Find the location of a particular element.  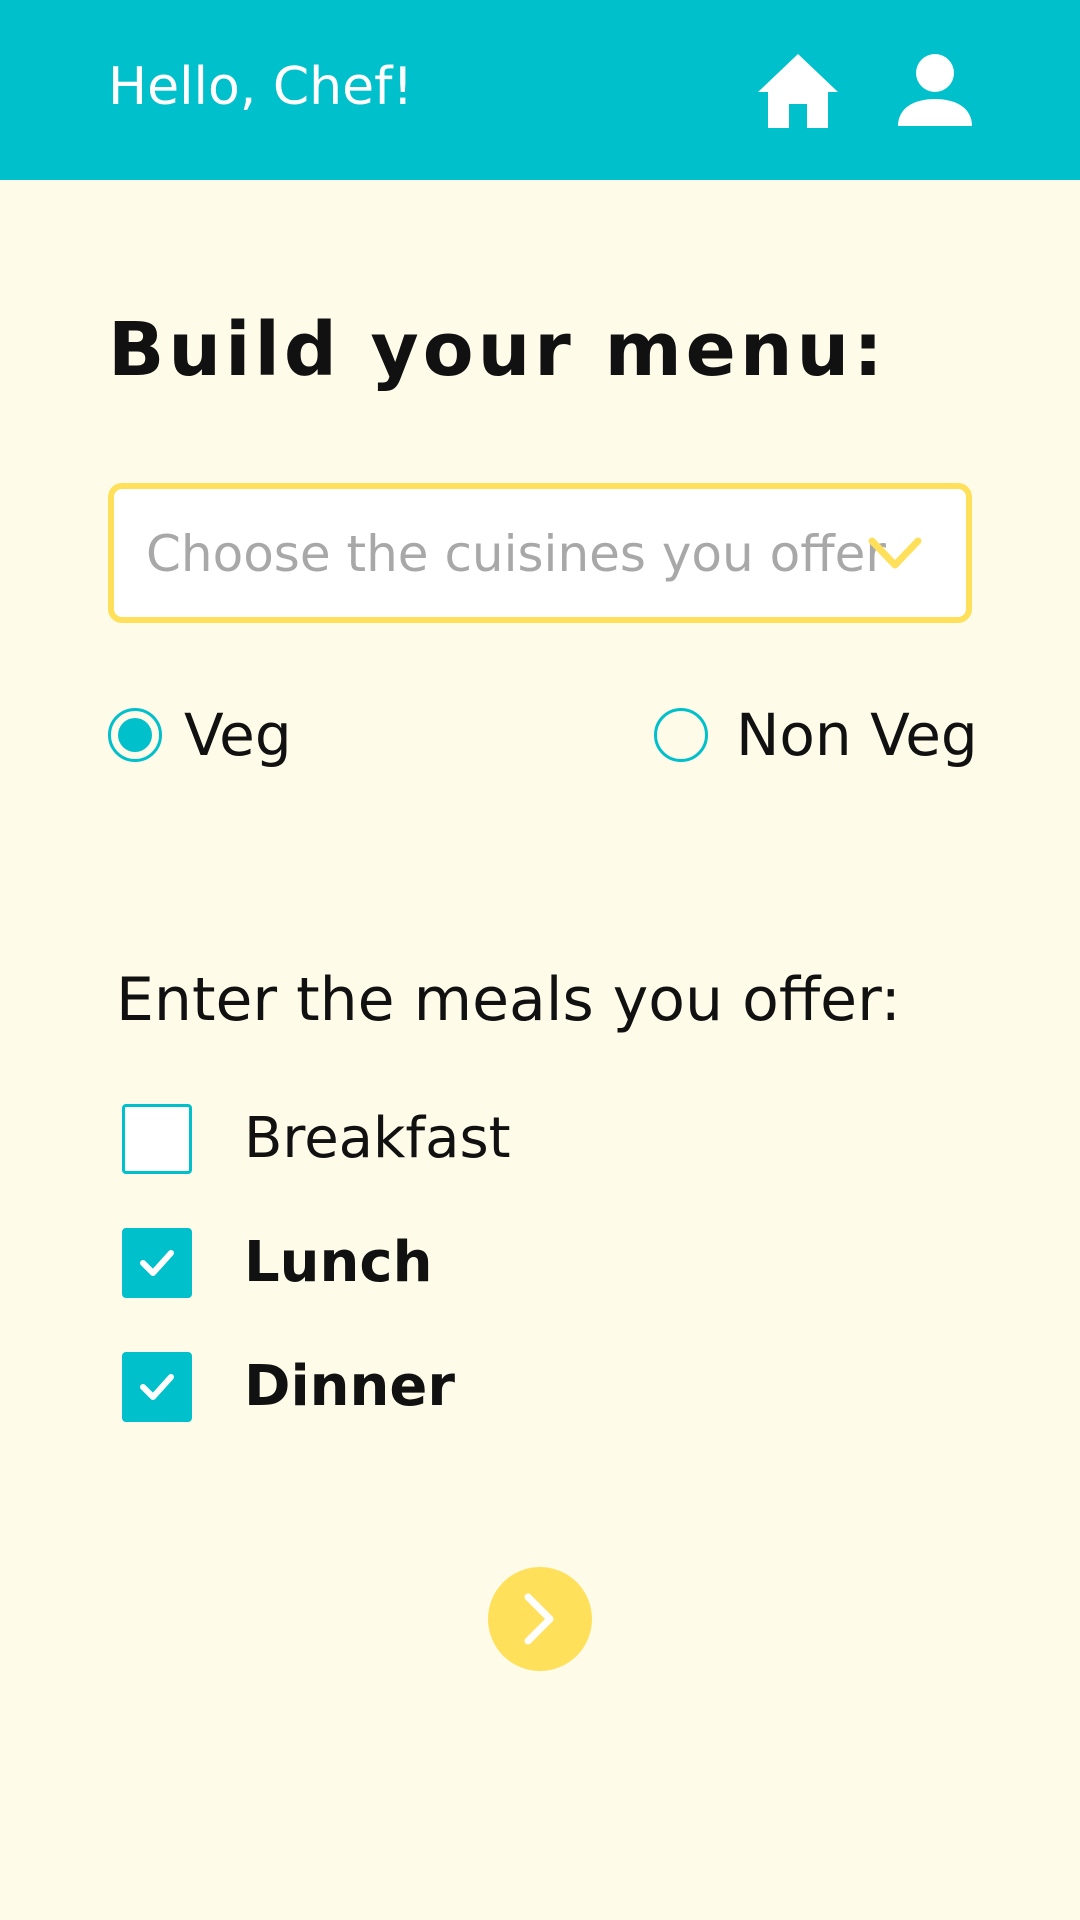

chevron-down-icon is located at coordinates (895, 553).